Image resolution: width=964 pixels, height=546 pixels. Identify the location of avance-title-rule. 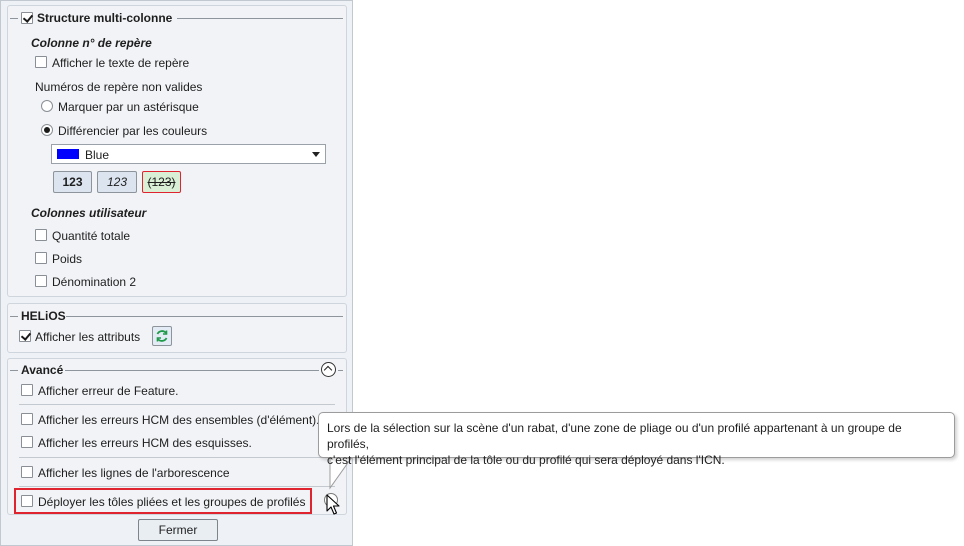
(192, 370).